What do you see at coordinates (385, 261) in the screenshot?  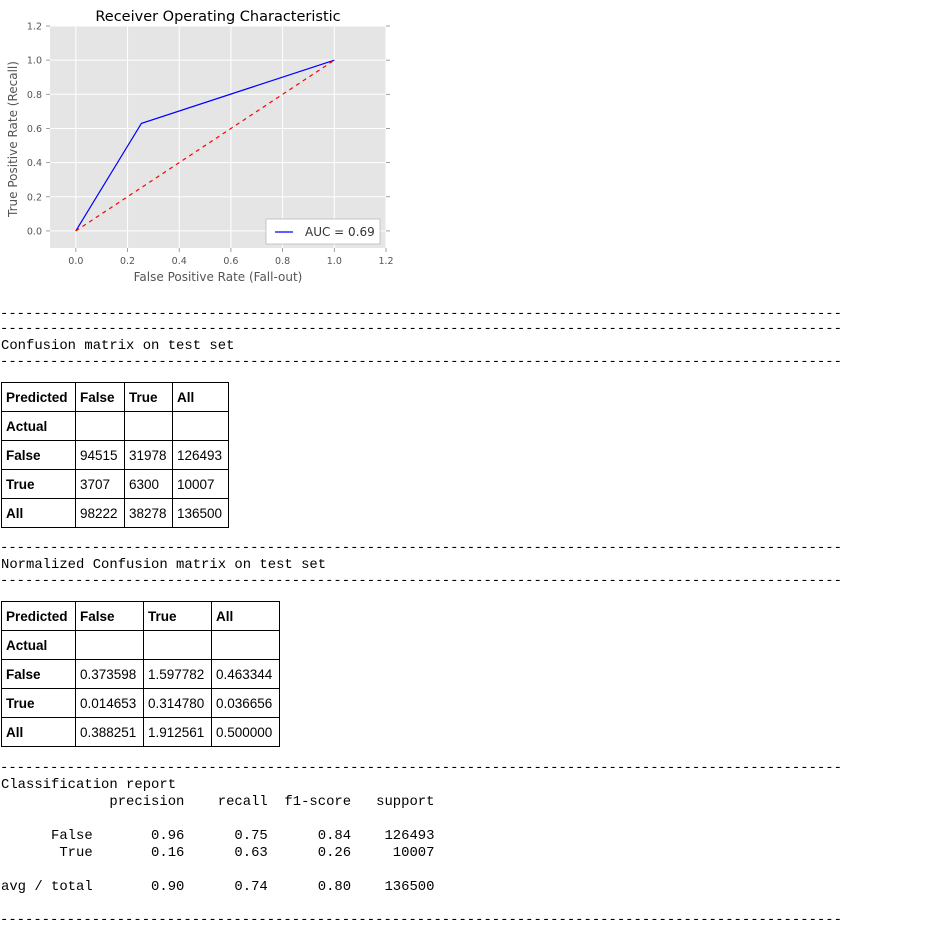 I see `x-tick-label: 1.2` at bounding box center [385, 261].